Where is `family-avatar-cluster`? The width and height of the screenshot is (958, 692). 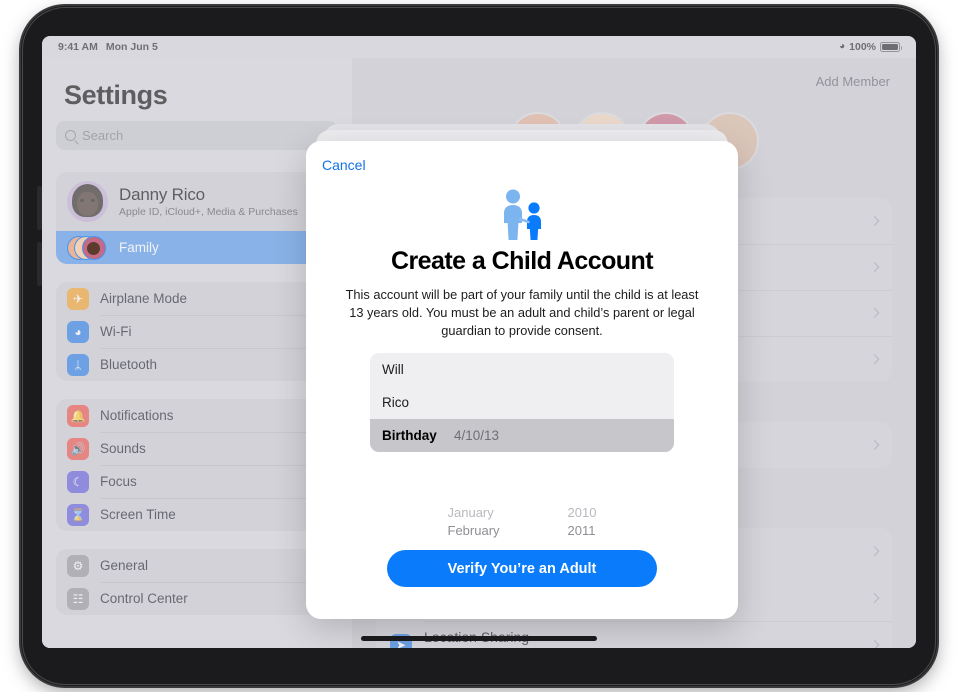
family-avatar-cluster is located at coordinates (87, 248).